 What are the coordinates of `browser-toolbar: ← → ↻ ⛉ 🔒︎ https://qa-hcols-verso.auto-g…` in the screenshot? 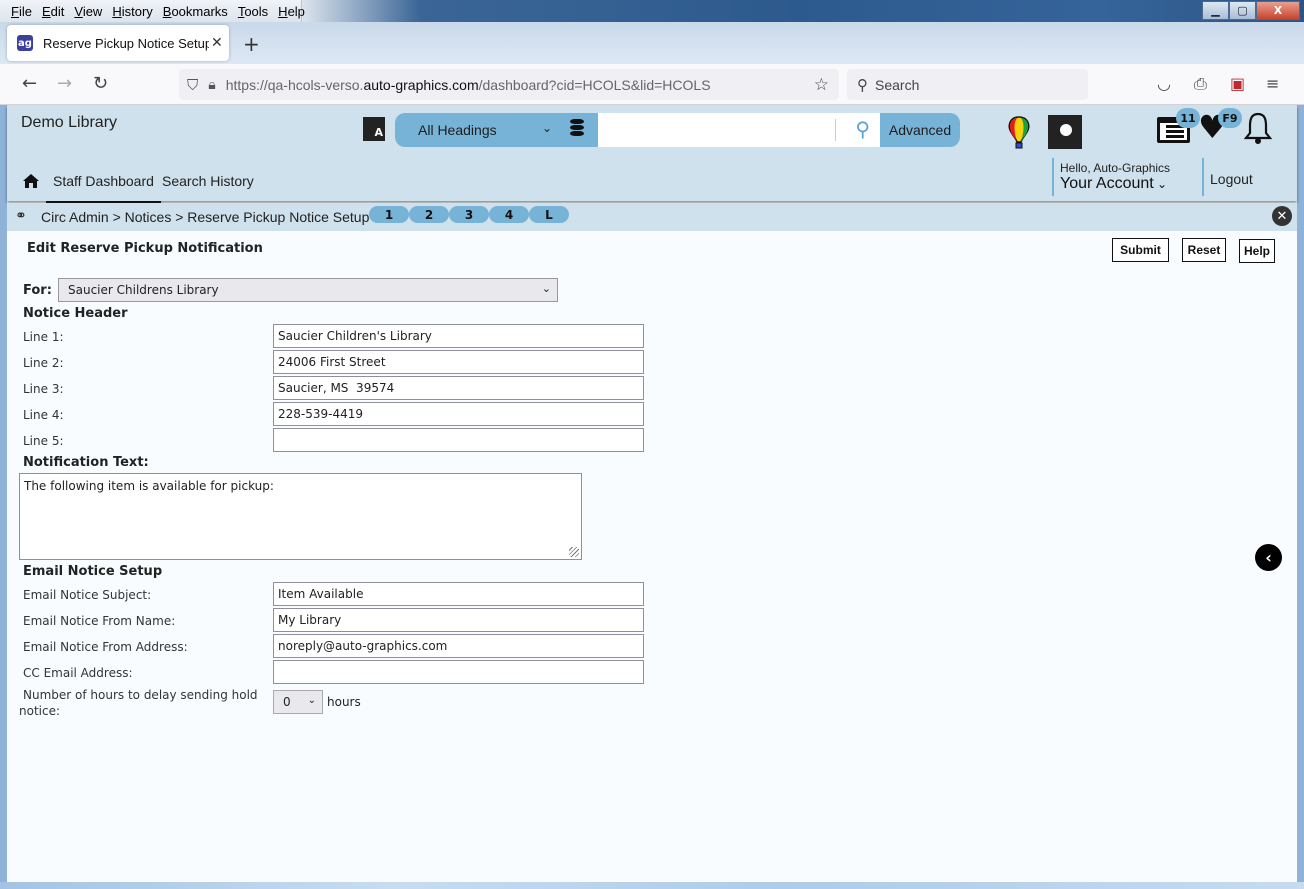 It's located at (652, 84).